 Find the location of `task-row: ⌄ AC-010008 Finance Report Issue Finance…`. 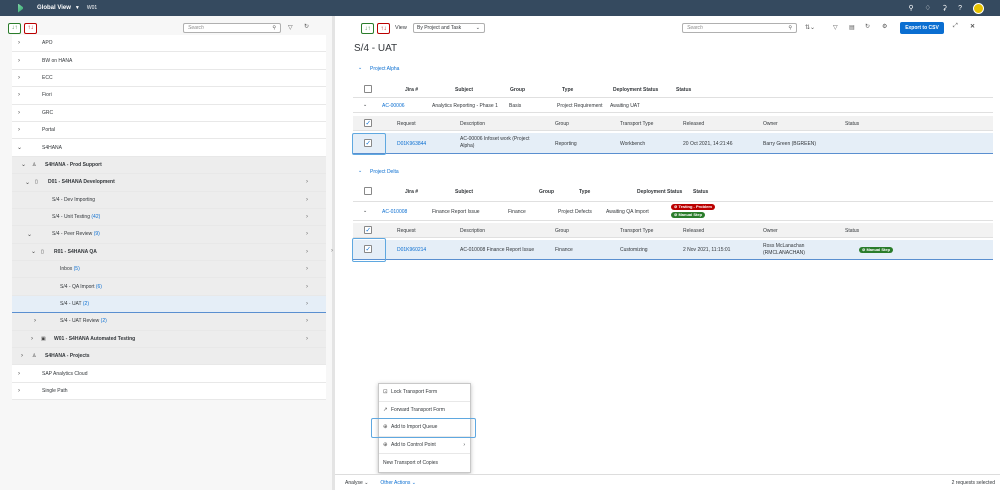

task-row: ⌄ AC-010008 Finance Report Issue Finance… is located at coordinates (673, 211).